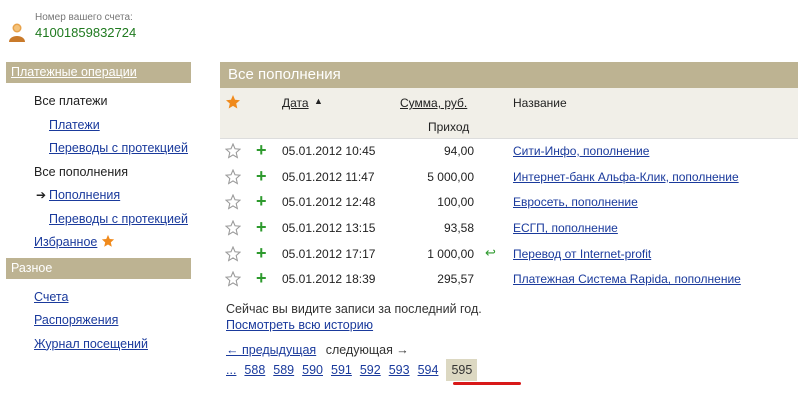 The height and width of the screenshot is (411, 800). Describe the element at coordinates (312, 370) in the screenshot. I see `page-link: 590` at that location.